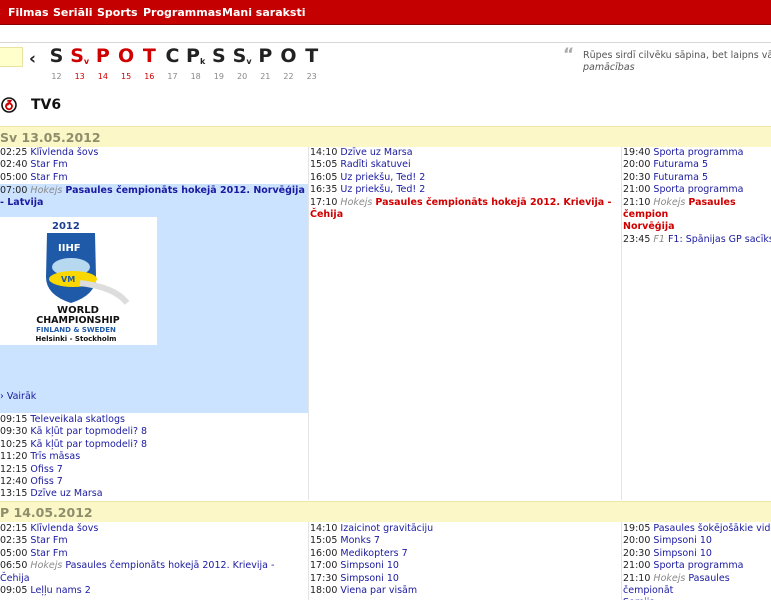 Image resolution: width=771 pixels, height=600 pixels. I want to click on day-link: T 23, so click(311, 64).